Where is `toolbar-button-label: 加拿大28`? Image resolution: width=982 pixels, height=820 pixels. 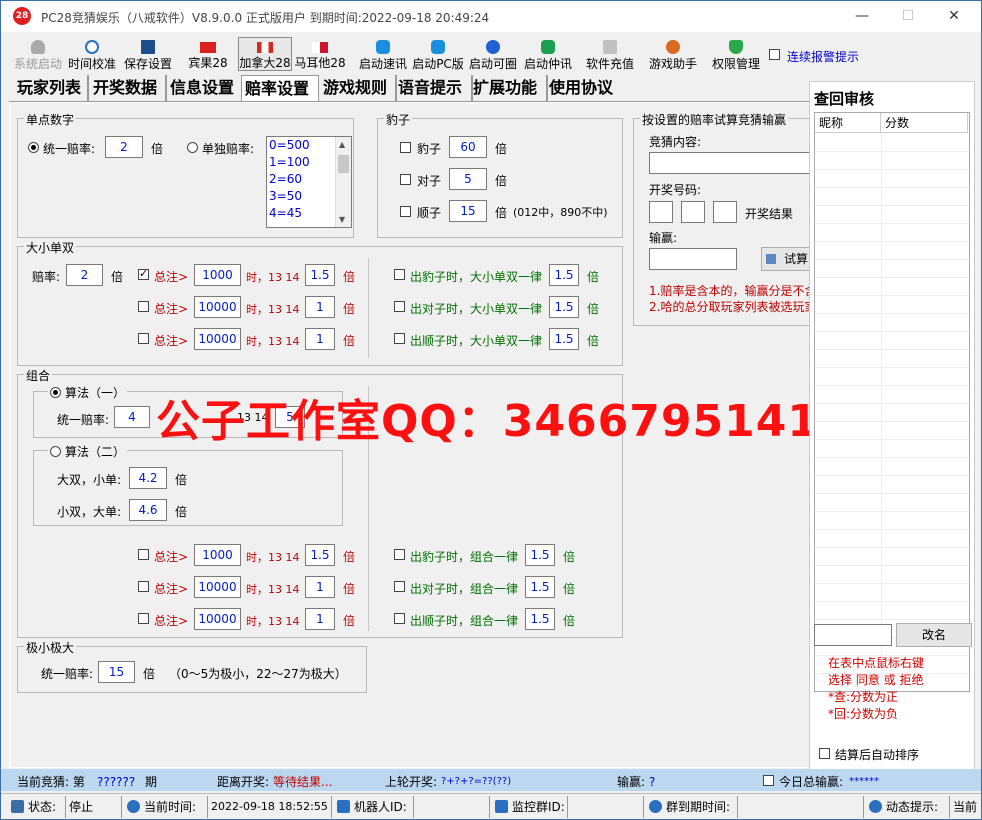 toolbar-button-label: 加拿大28 is located at coordinates (265, 63).